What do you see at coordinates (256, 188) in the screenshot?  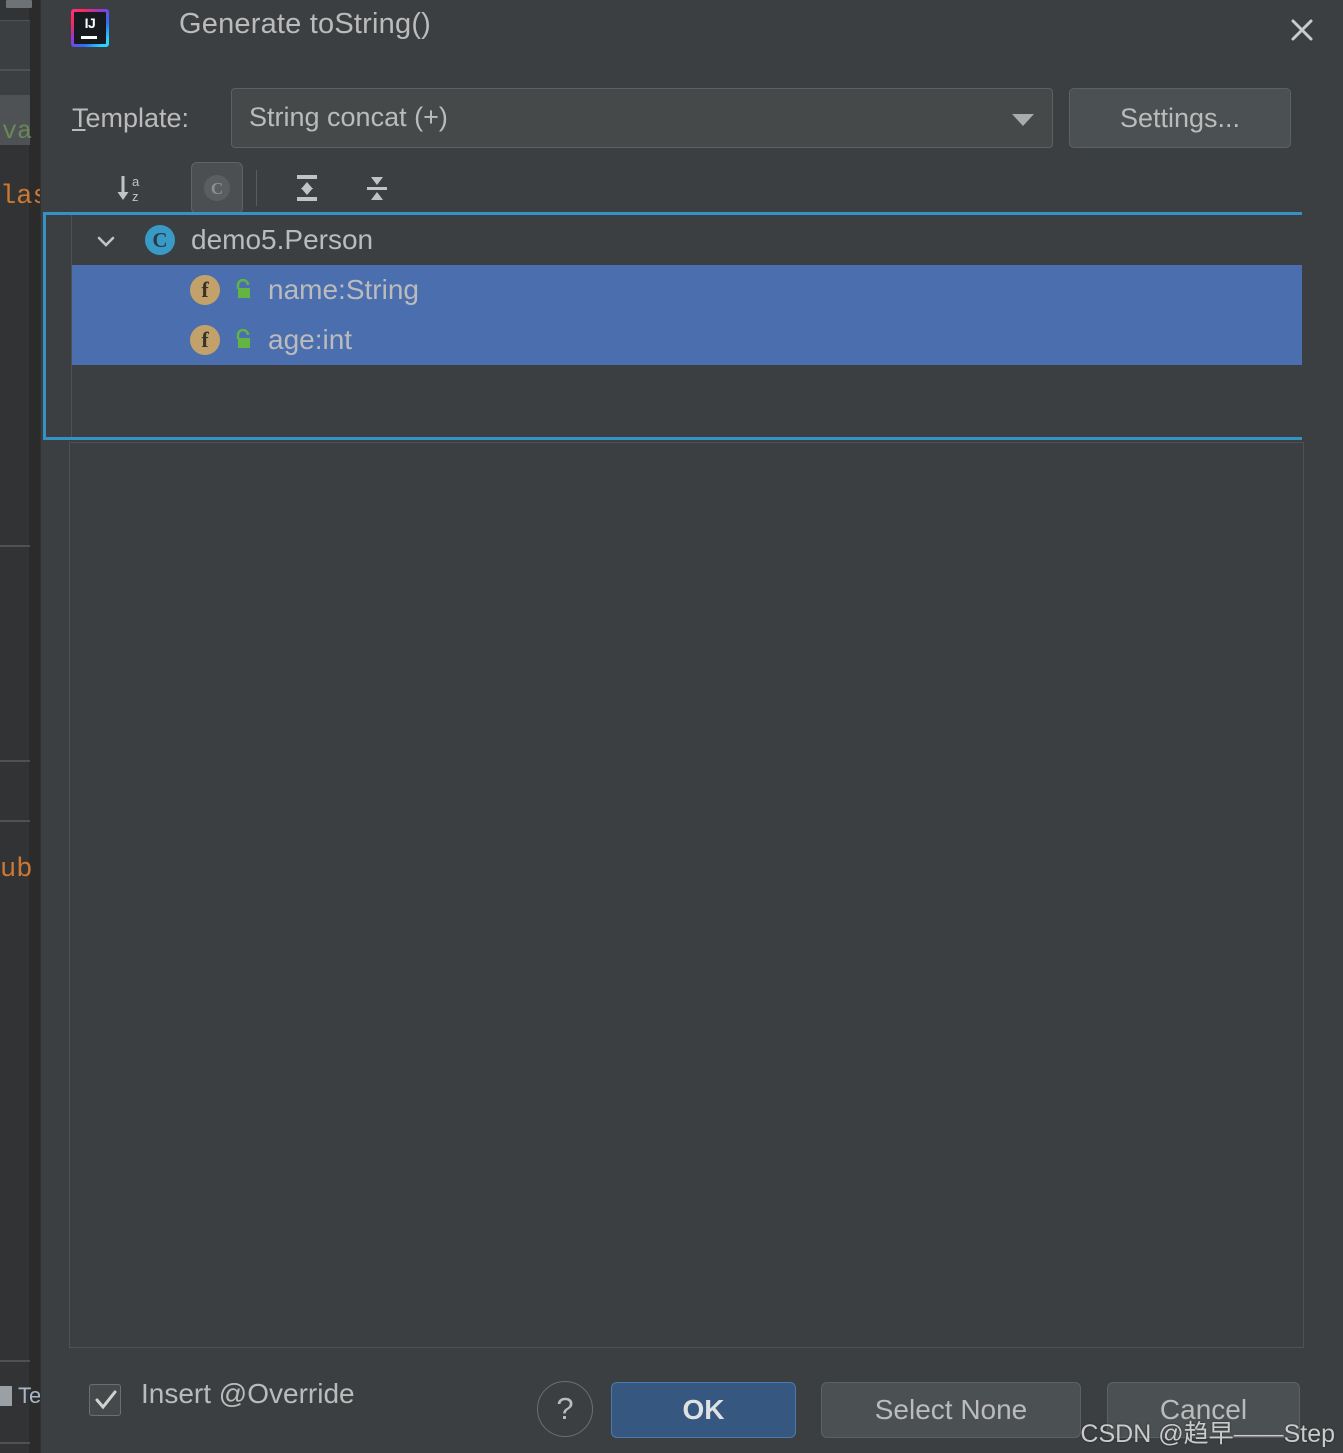 I see `toolbar-separator` at bounding box center [256, 188].